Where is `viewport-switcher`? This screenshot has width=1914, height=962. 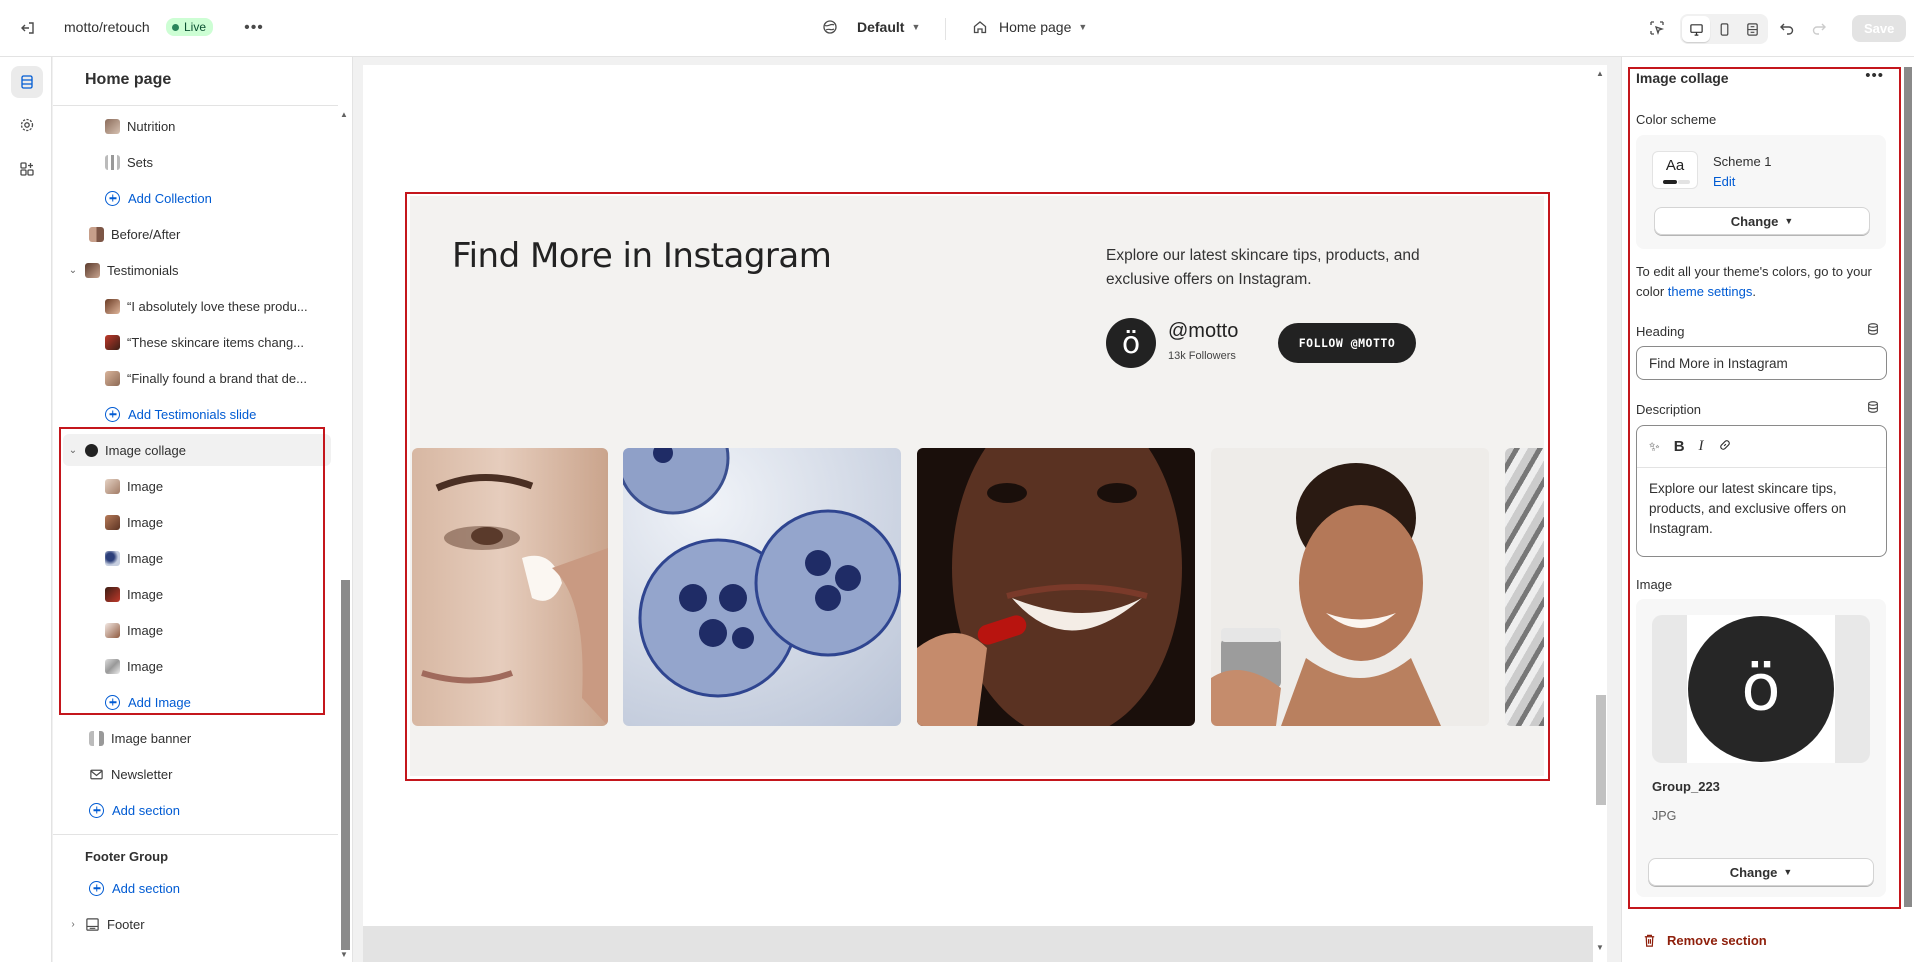 viewport-switcher is located at coordinates (1724, 29).